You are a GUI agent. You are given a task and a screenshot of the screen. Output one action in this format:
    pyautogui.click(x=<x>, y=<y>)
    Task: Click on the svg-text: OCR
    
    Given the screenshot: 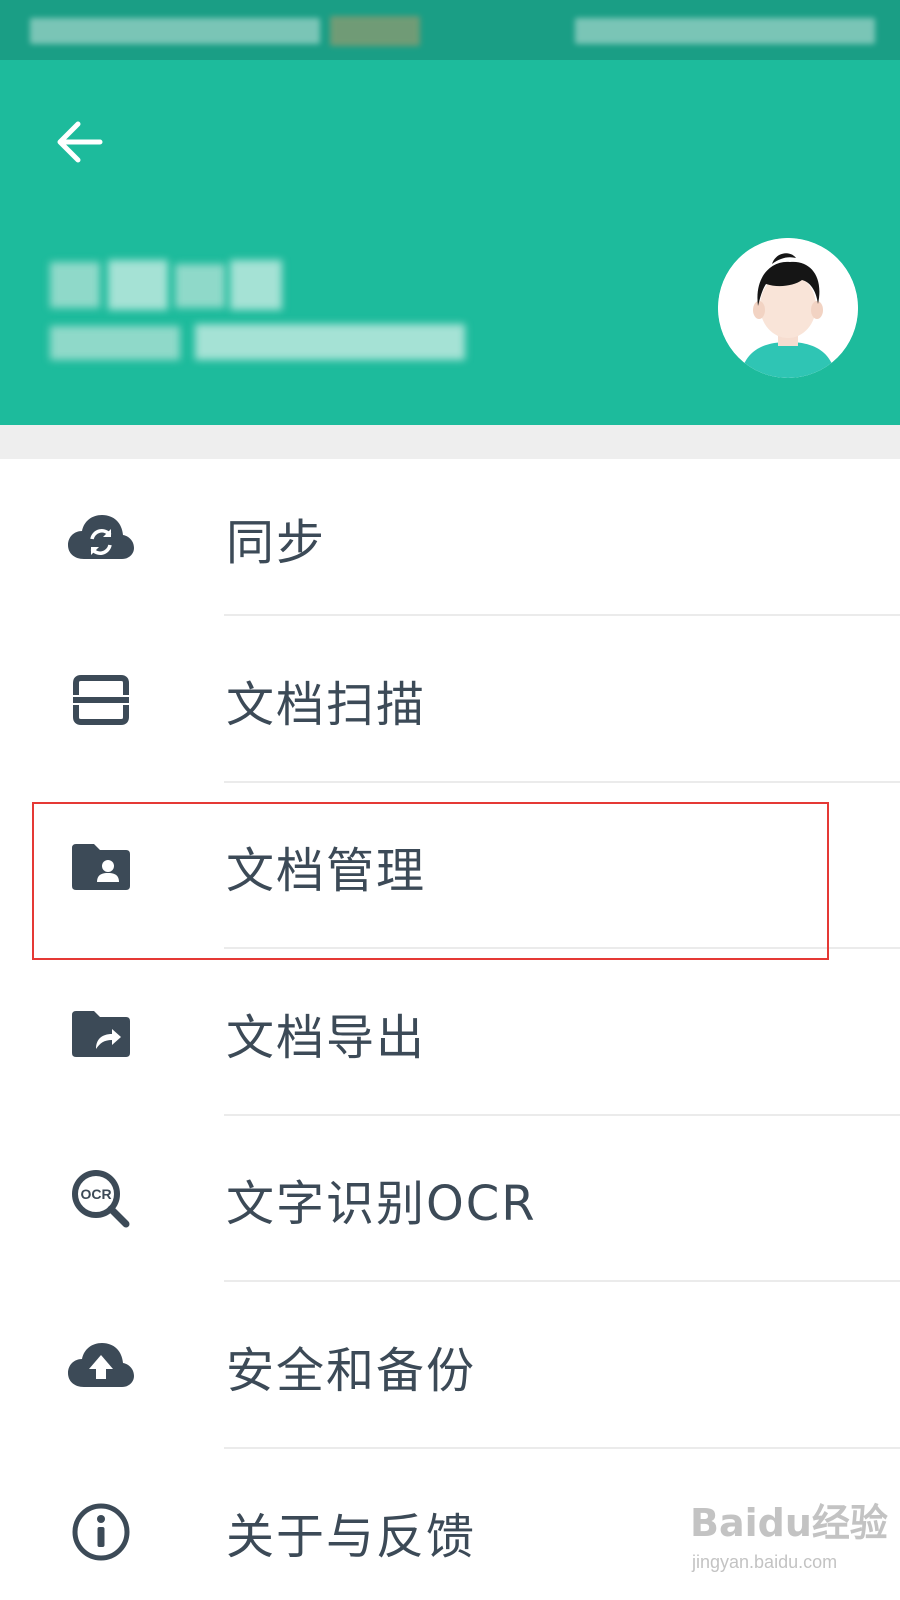 What is the action you would take?
    pyautogui.click(x=95, y=1194)
    